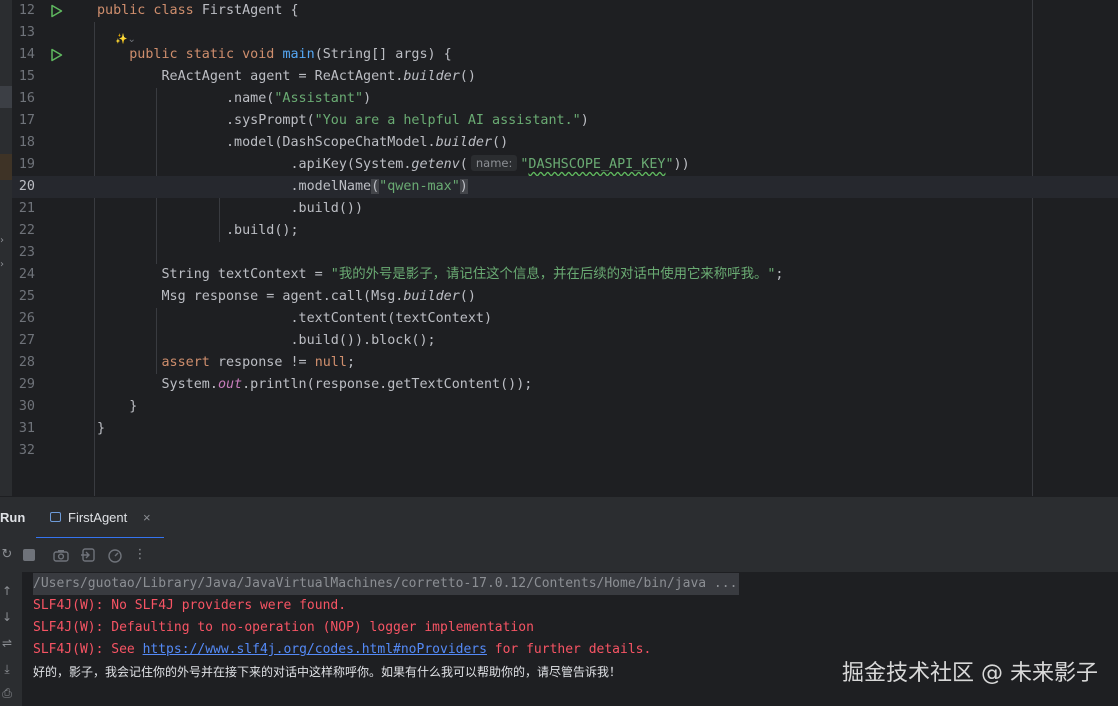 The image size is (1118, 706). I want to click on code-text: .build()), so click(230, 209).